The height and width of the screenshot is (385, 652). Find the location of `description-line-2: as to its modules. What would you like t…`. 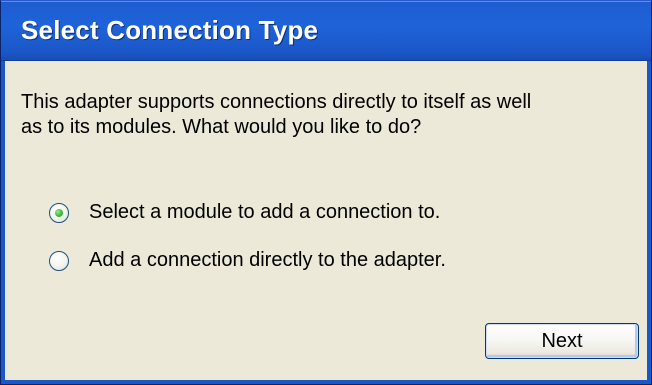

description-line-2: as to its modules. What would you like t… is located at coordinates (221, 127).